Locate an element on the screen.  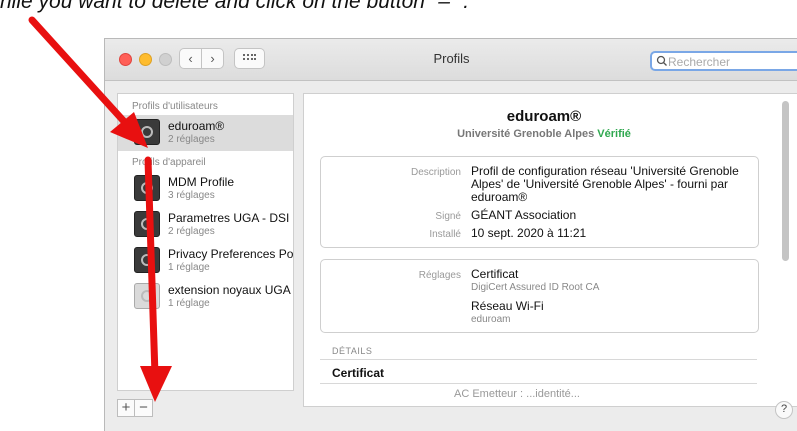
profile-name: Privacy Preferences Poli is located at coordinates (231, 254).